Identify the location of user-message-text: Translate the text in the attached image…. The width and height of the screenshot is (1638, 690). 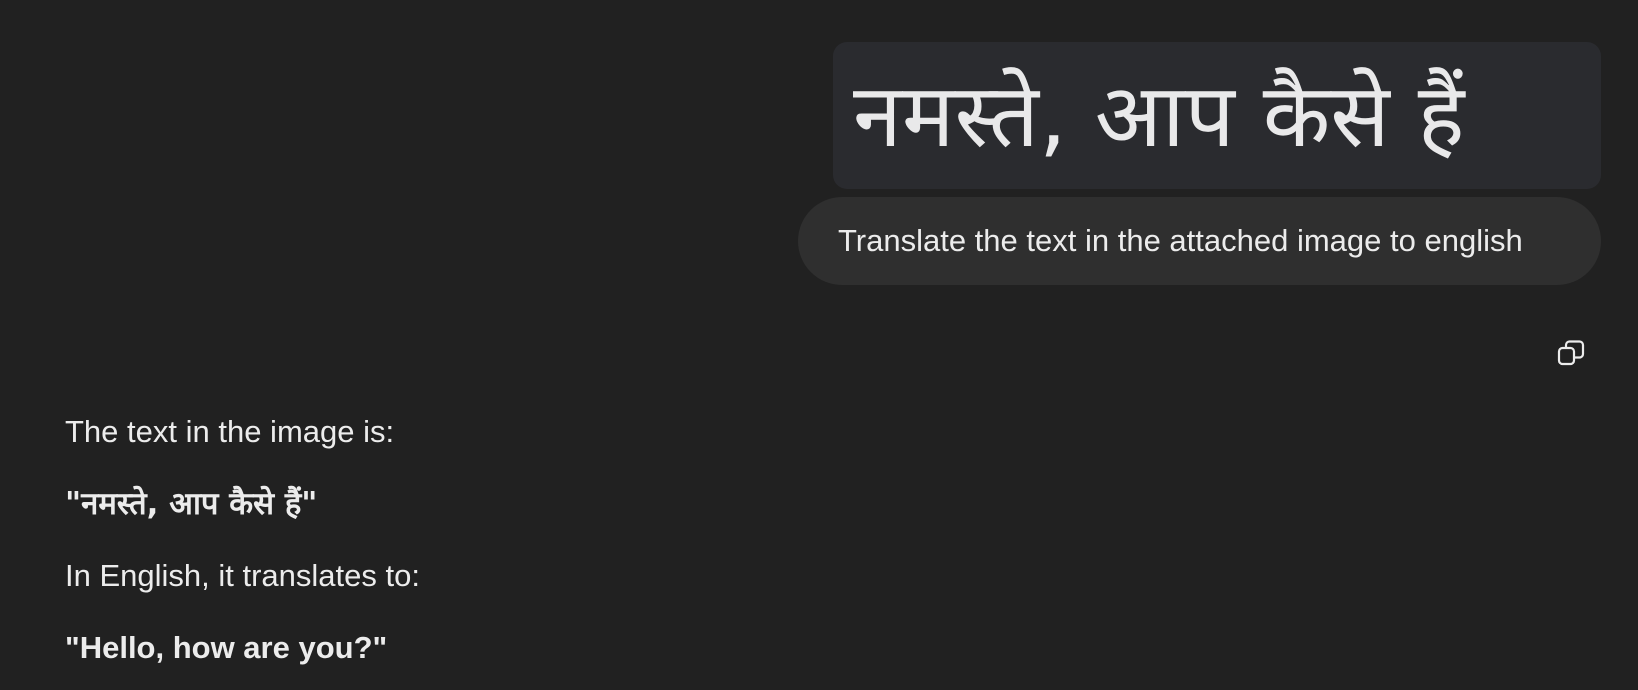
(1180, 240).